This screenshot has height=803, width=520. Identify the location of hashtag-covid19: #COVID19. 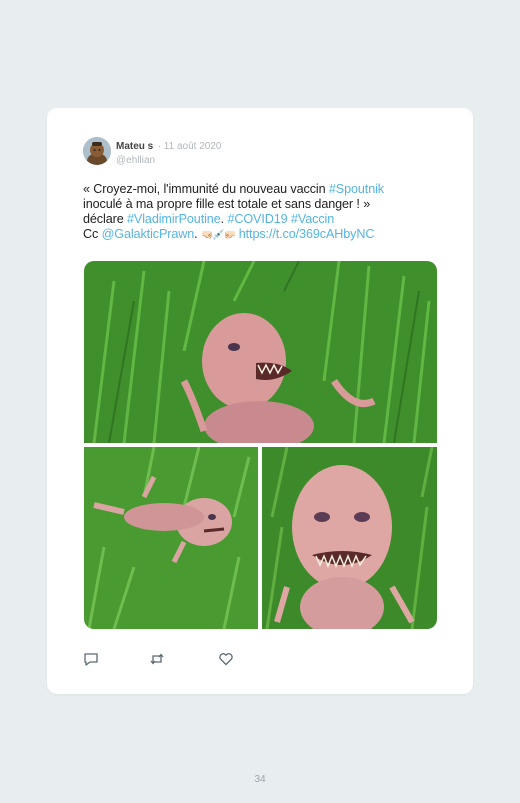
(257, 219).